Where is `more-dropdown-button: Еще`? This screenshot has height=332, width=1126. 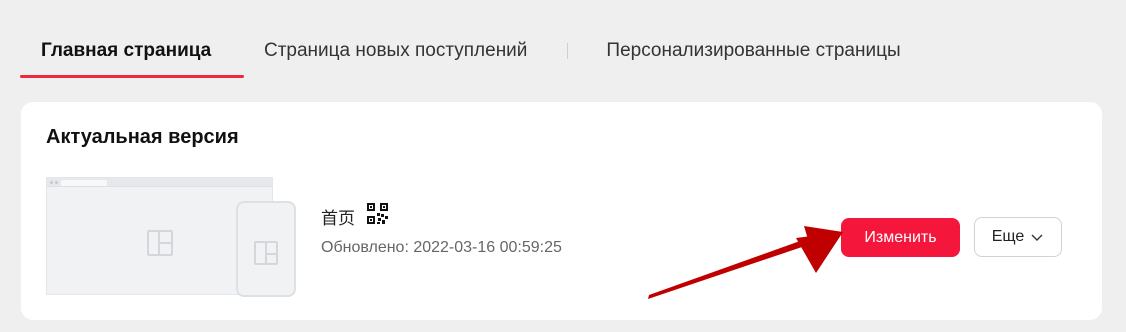 more-dropdown-button: Еще is located at coordinates (1018, 237).